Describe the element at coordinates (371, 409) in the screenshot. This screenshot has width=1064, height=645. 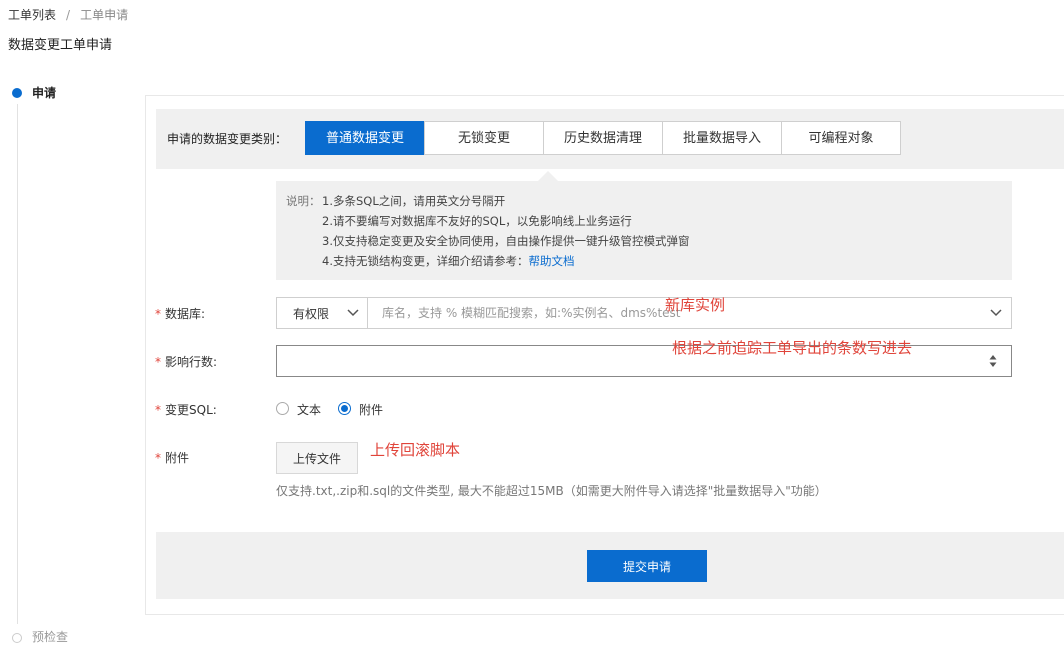
I see `radio-attachment-label: 附件` at that location.